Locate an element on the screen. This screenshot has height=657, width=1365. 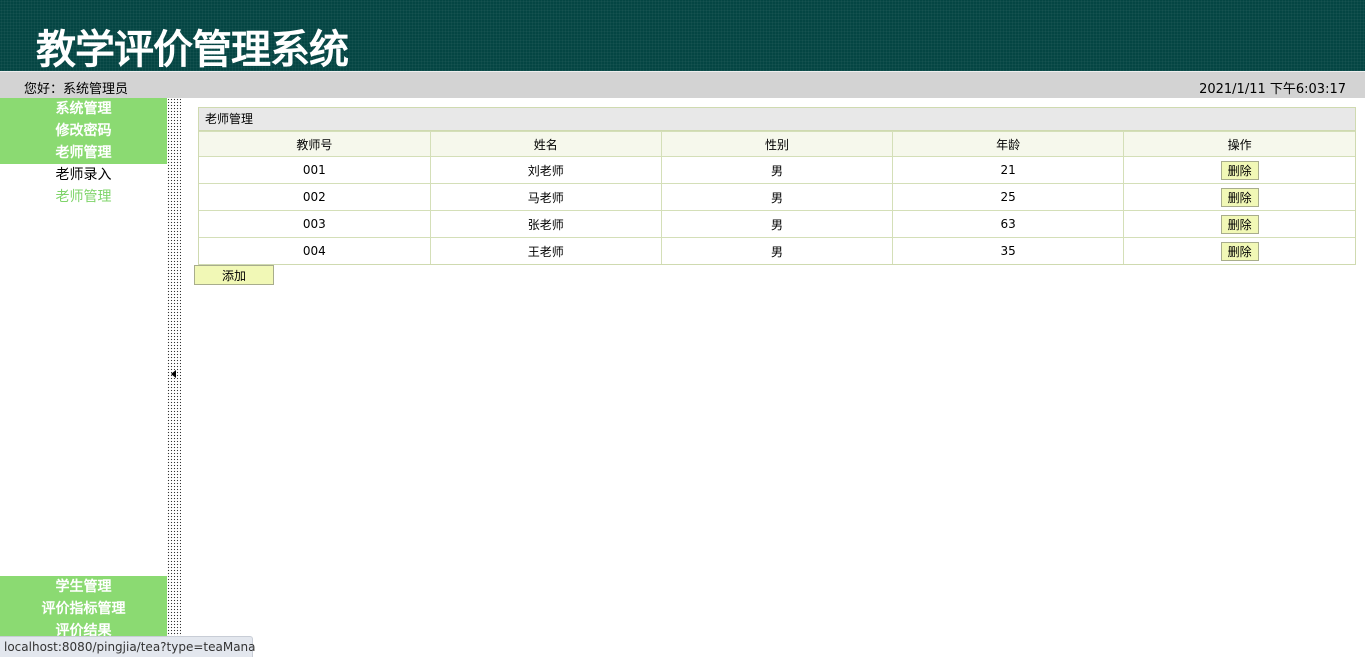
menu-change-password: 修改密码 is located at coordinates (83, 131).